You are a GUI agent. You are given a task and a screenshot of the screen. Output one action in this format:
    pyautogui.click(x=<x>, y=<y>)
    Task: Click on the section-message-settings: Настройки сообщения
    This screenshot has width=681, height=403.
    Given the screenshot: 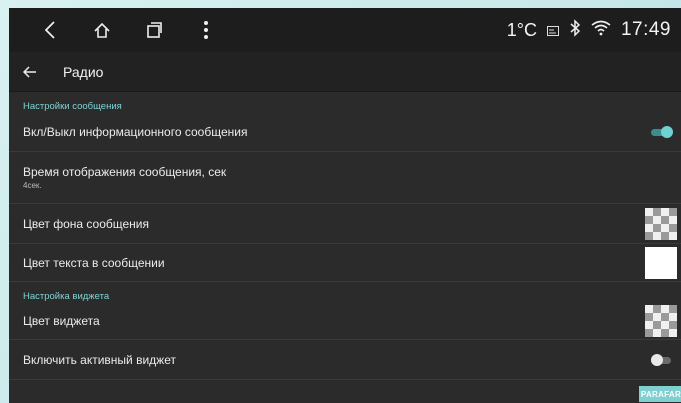 What is the action you would take?
    pyautogui.click(x=72, y=106)
    